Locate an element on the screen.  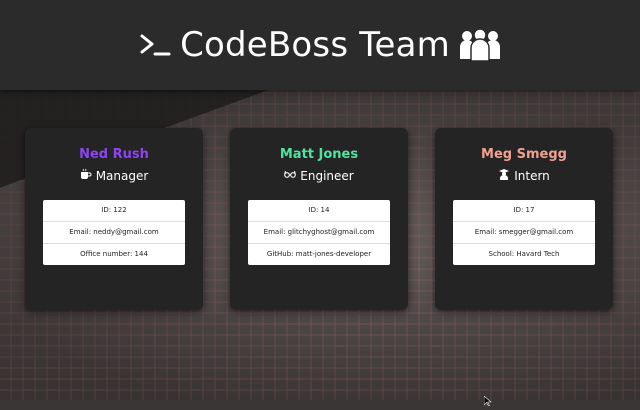
employee-name: Meg Smegg is located at coordinates (524, 154).